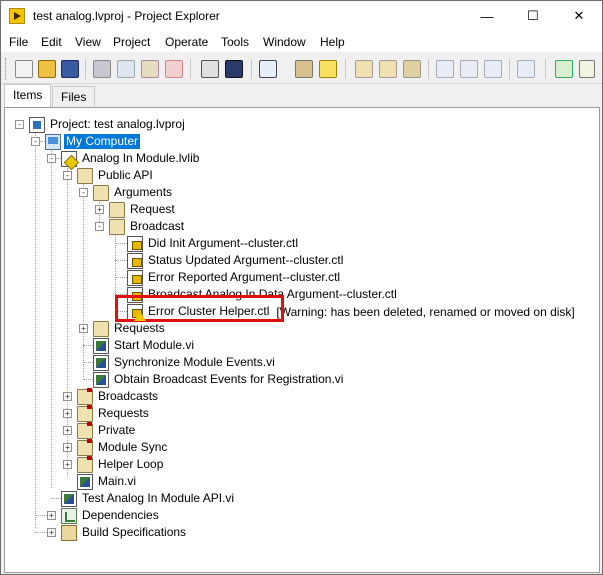  What do you see at coordinates (445, 69) in the screenshot?
I see `undo-icon` at bounding box center [445, 69].